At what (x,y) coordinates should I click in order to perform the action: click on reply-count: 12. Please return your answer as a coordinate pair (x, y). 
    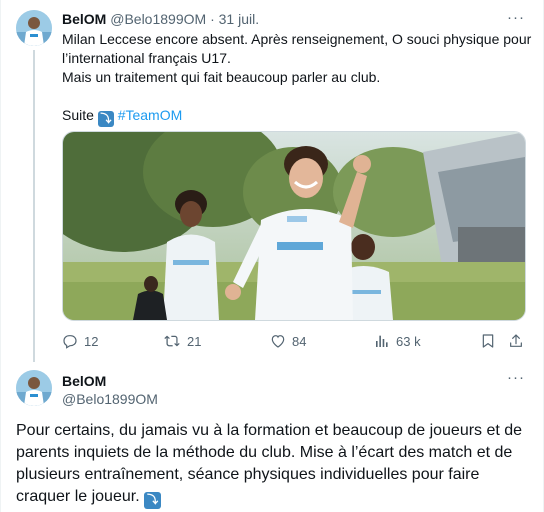
    Looking at the image, I should click on (91, 341).